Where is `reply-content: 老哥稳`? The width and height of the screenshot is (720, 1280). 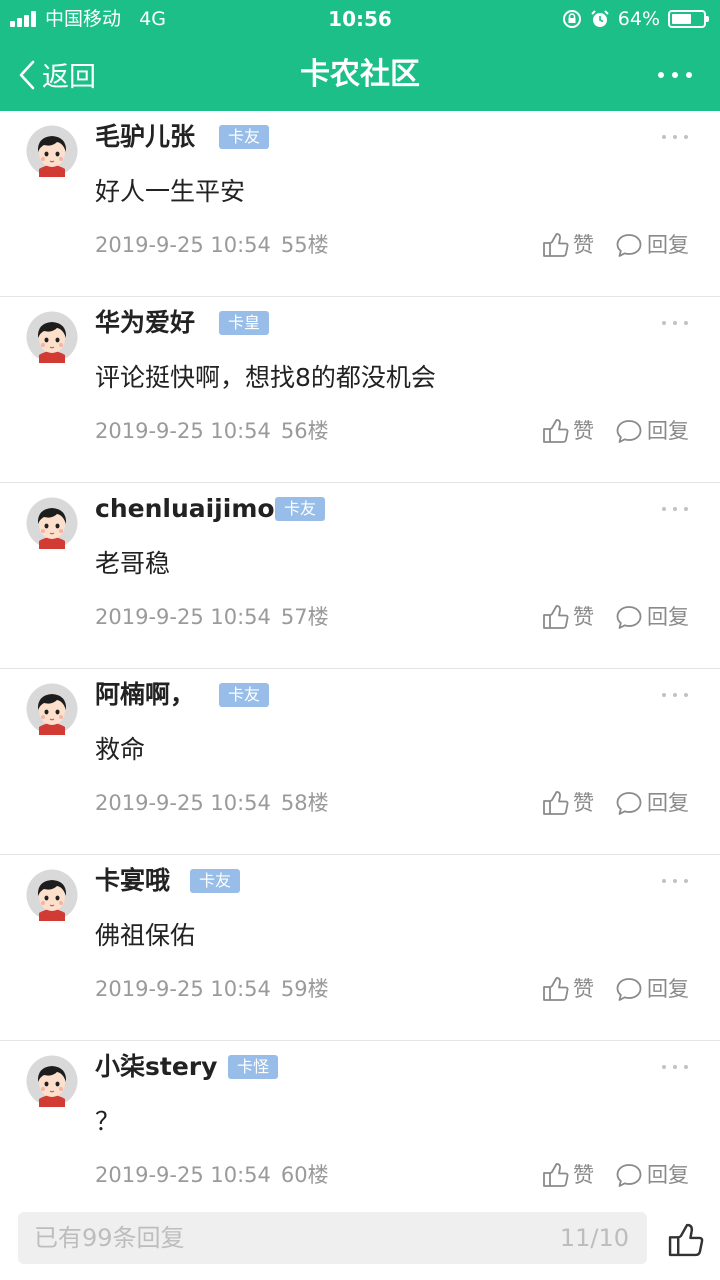 reply-content: 老哥稳 is located at coordinates (133, 563).